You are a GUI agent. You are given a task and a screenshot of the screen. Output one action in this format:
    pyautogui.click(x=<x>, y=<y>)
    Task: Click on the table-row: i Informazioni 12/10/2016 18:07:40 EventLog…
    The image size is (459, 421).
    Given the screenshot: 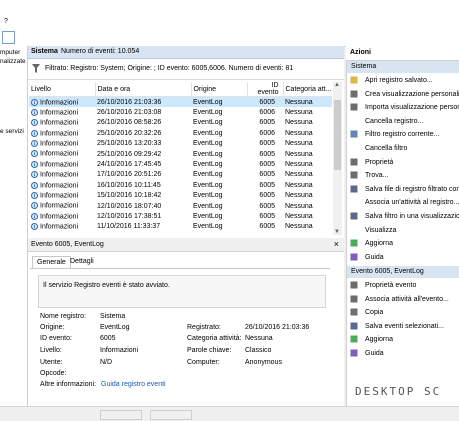 What is the action you would take?
    pyautogui.click(x=180, y=206)
    